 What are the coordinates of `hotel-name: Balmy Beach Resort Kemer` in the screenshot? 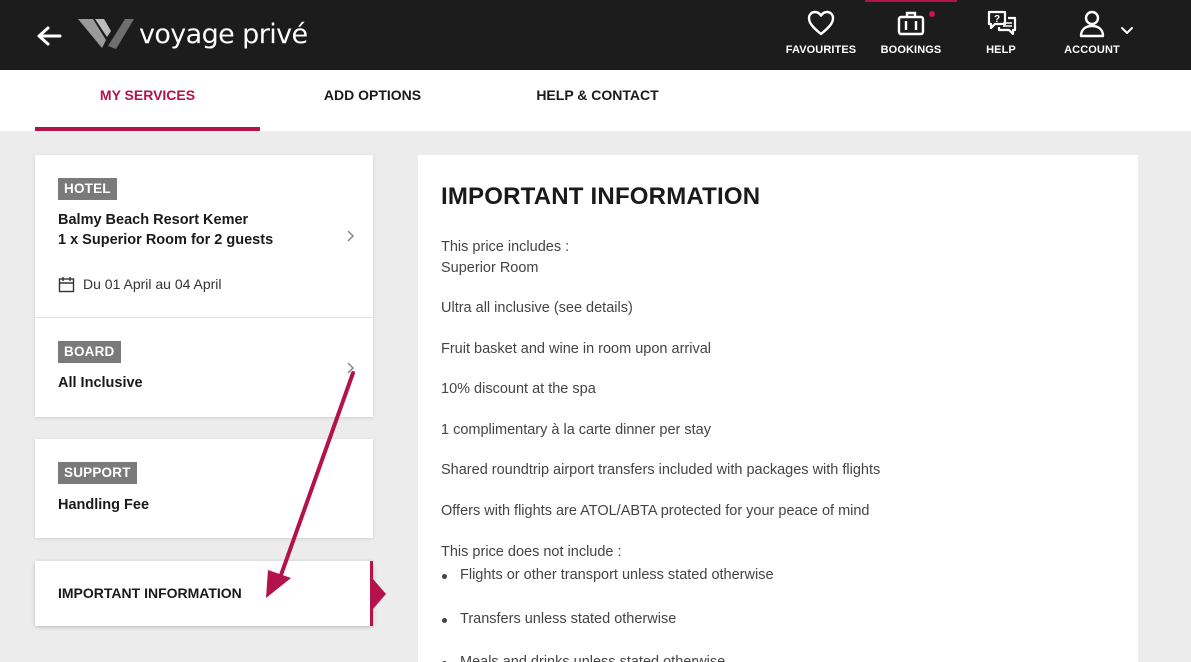 It's located at (153, 220).